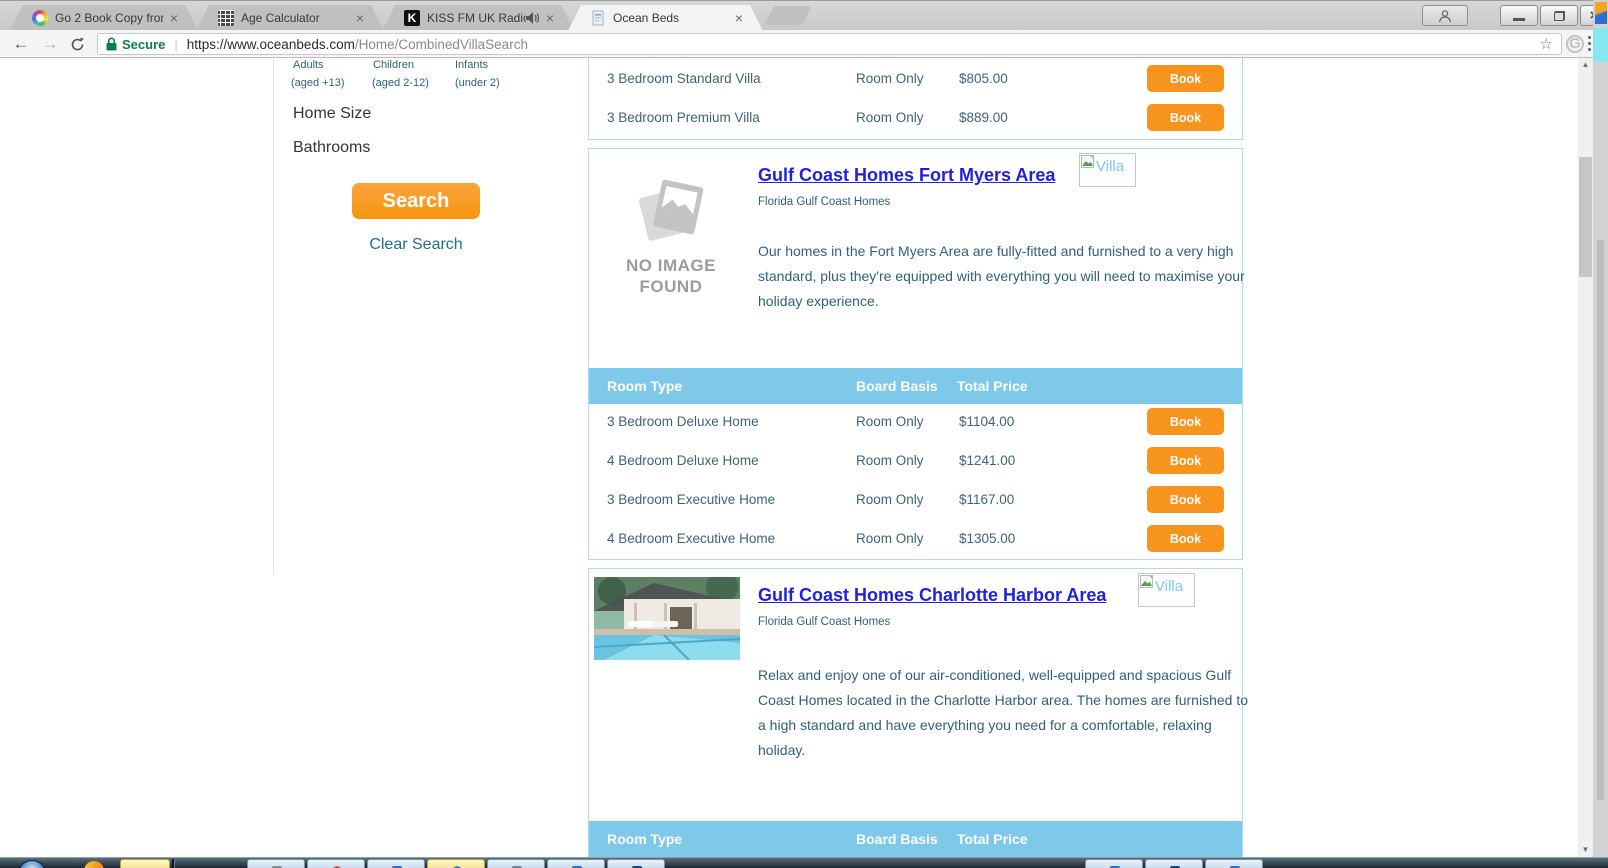 The width and height of the screenshot is (1608, 868). What do you see at coordinates (145, 863) in the screenshot?
I see `taskbar-button-folder` at bounding box center [145, 863].